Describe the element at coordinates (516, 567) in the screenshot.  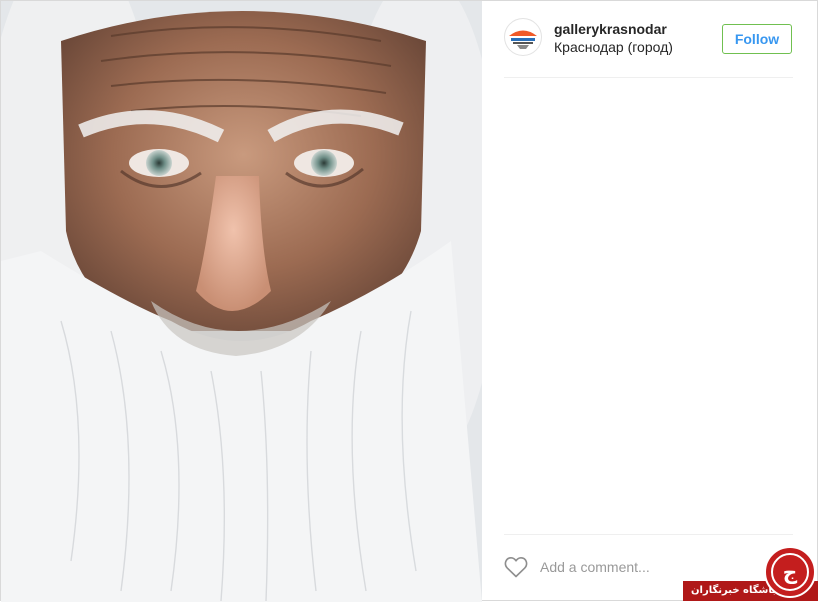
I see `heart-outline-icon` at that location.